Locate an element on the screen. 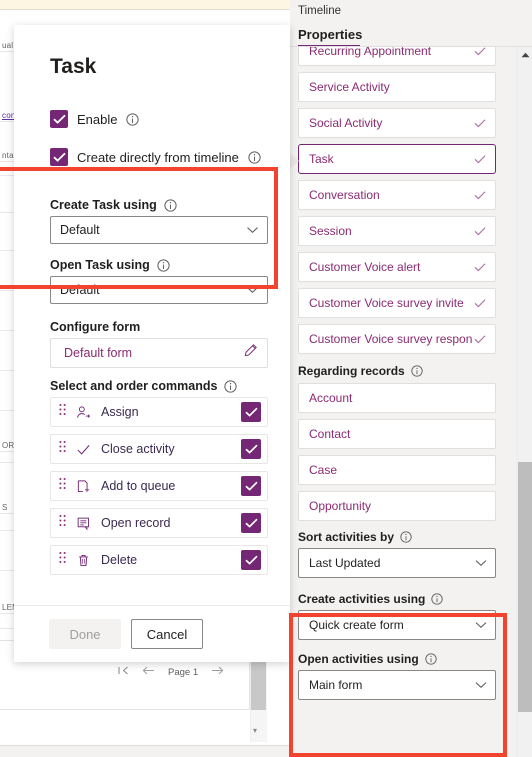  configure-form-field: Default form is located at coordinates (159, 353).